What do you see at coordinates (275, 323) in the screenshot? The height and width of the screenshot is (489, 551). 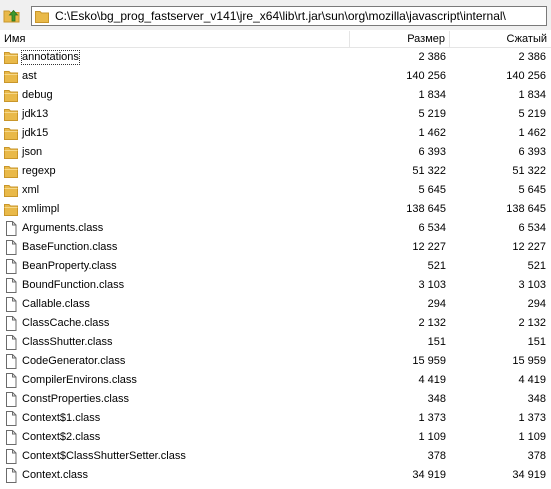 I see `file-row: ClassCache.class 2 132 2 132` at bounding box center [275, 323].